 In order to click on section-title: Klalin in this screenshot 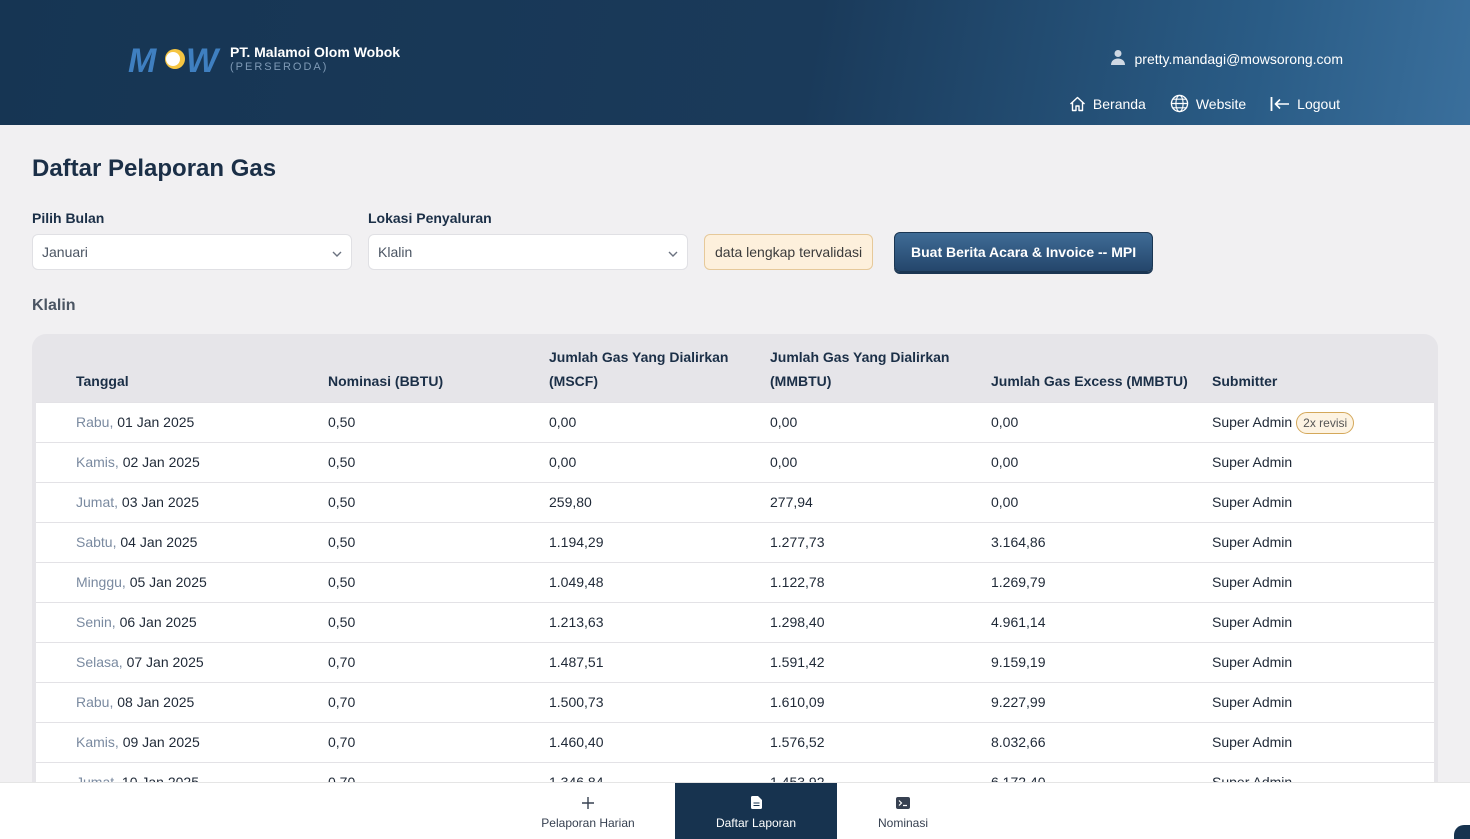, I will do `click(54, 305)`.